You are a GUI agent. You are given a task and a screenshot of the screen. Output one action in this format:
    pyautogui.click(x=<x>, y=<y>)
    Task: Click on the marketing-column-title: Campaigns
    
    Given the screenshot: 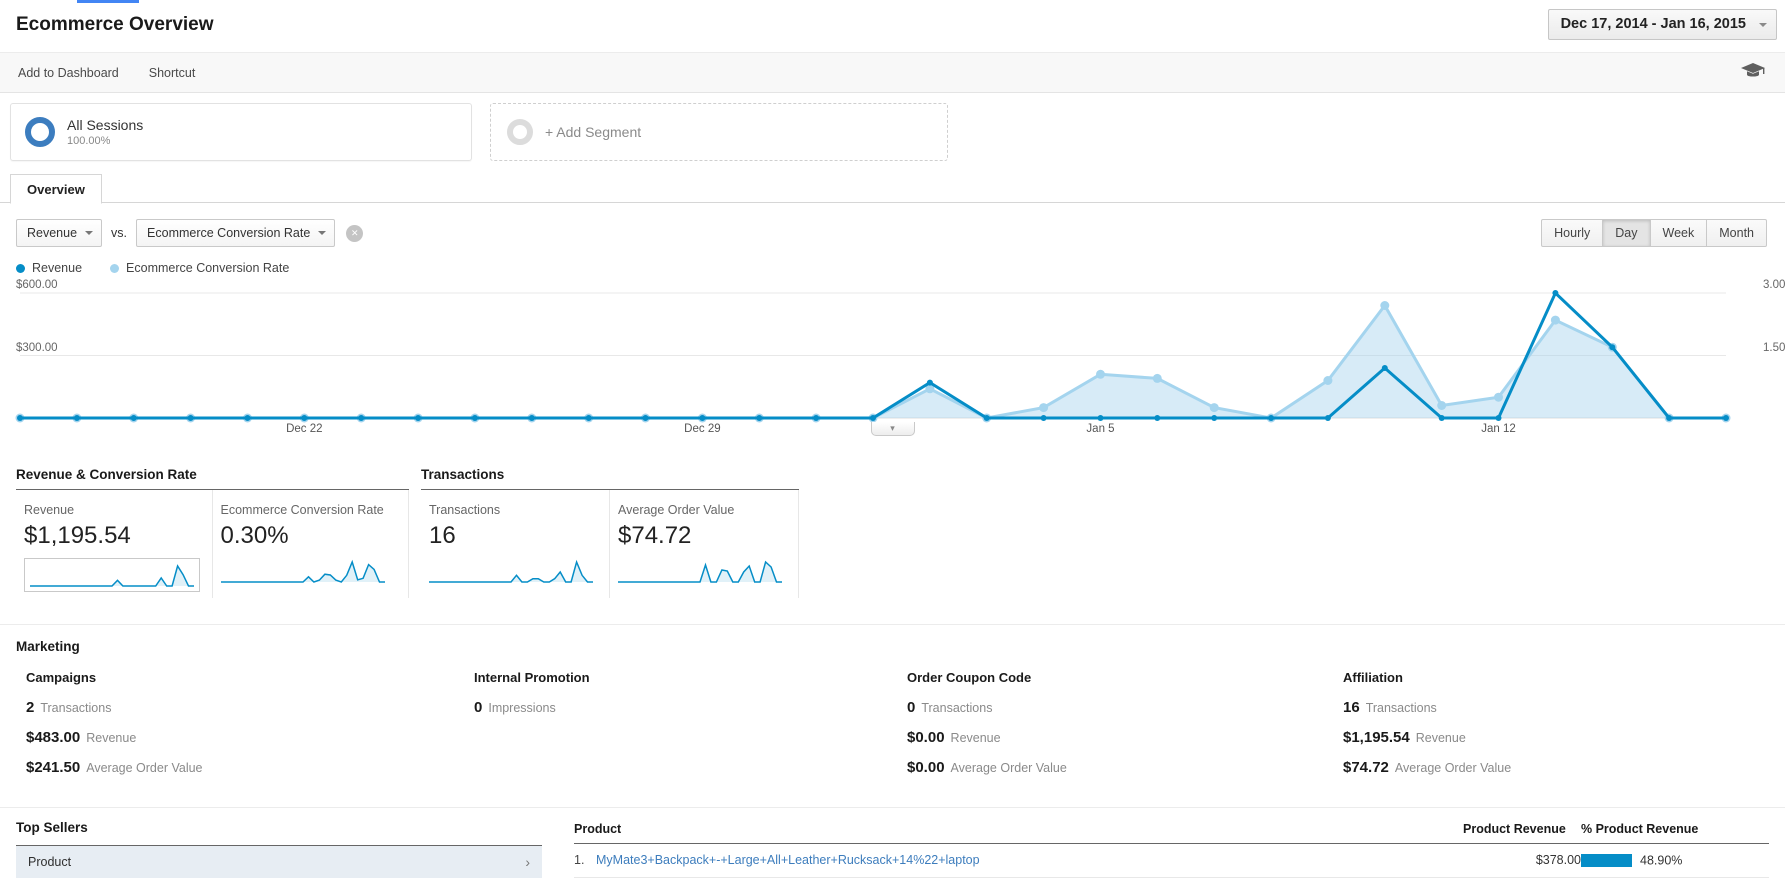 What is the action you would take?
    pyautogui.click(x=61, y=677)
    